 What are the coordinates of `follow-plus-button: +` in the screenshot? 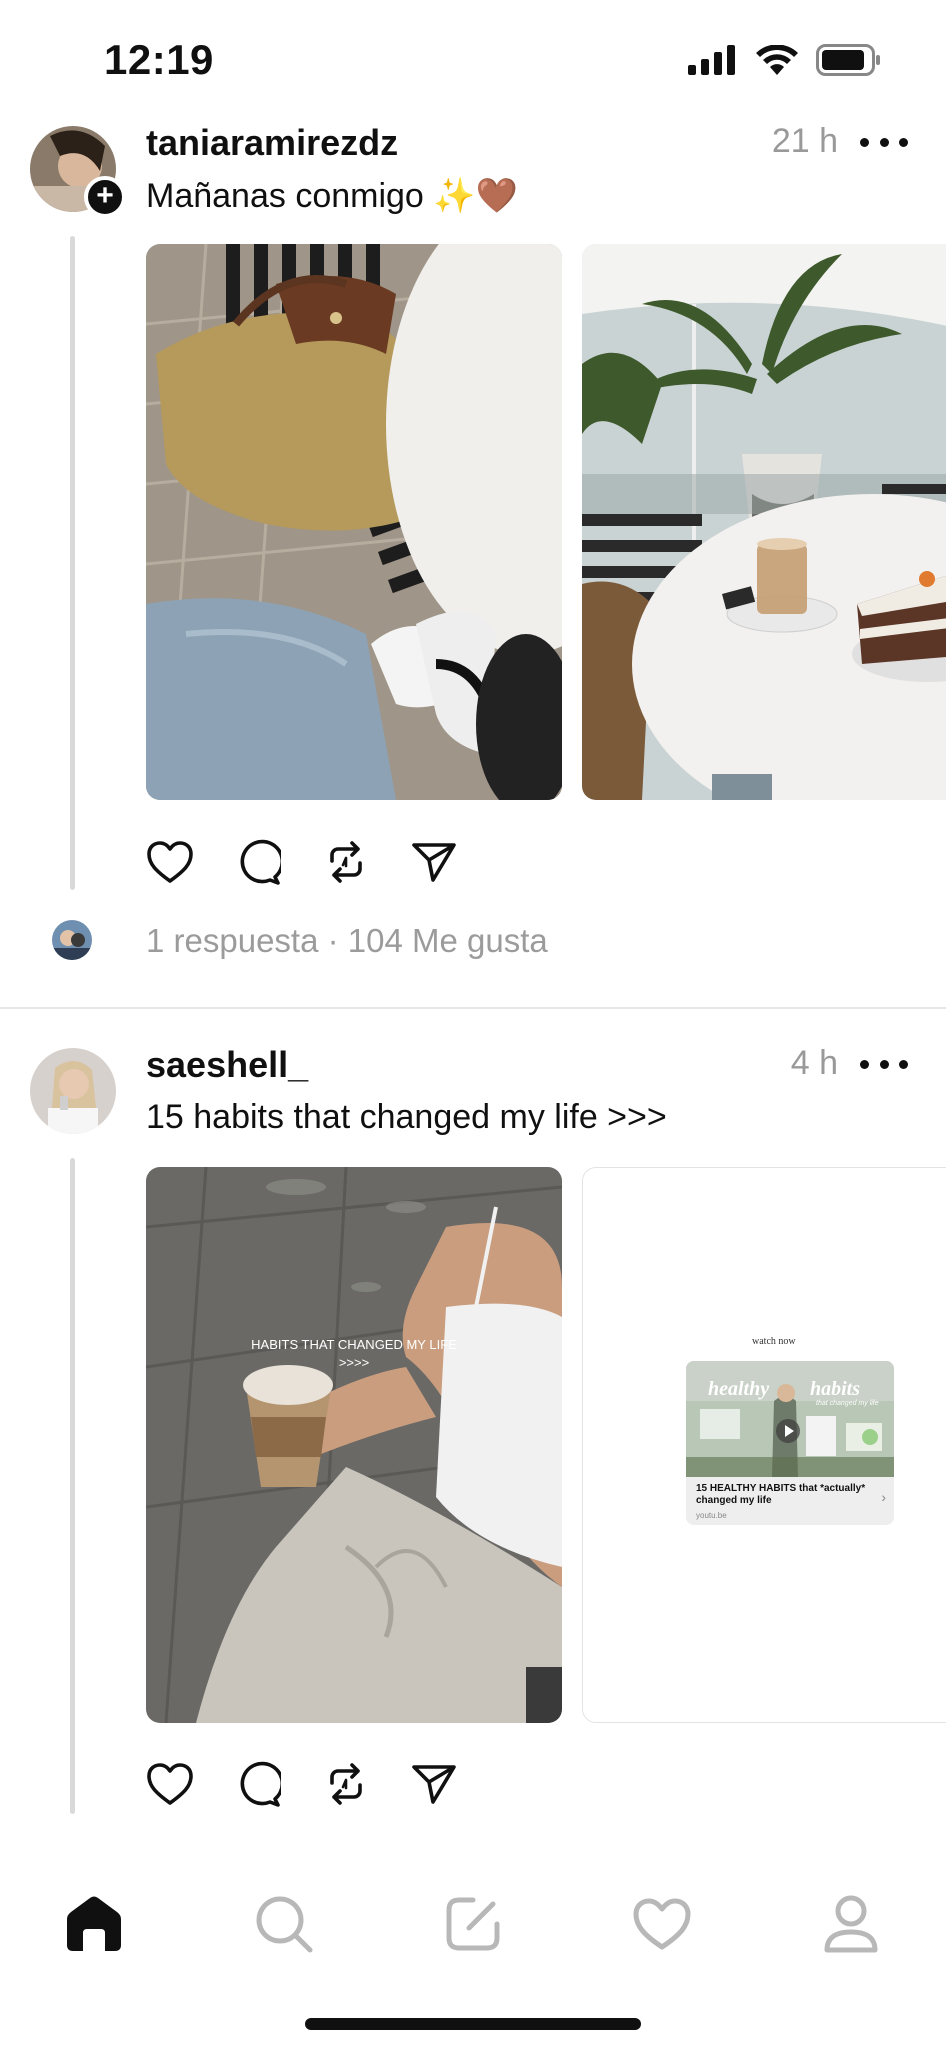 It's located at (105, 197).